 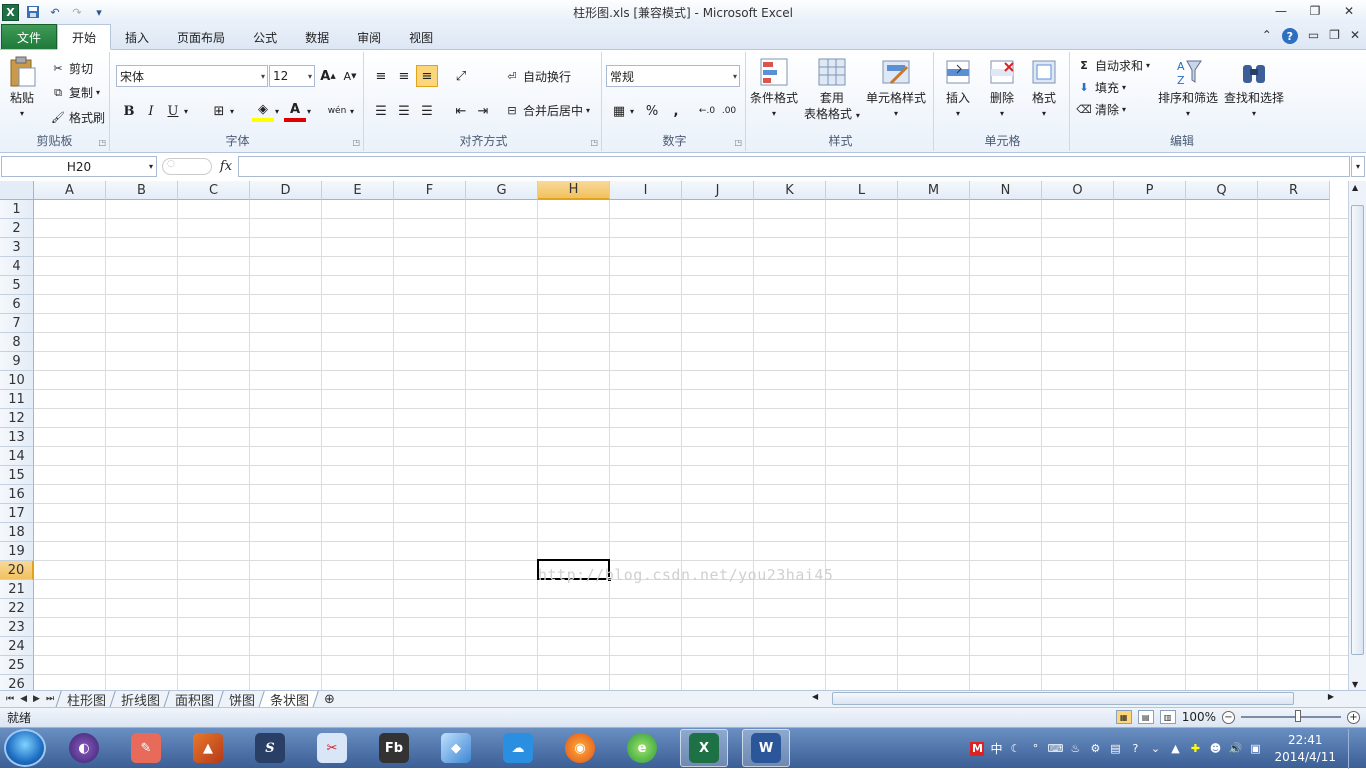 What do you see at coordinates (958, 89) in the screenshot?
I see `insert-cells-button: 插入 ▾` at bounding box center [958, 89].